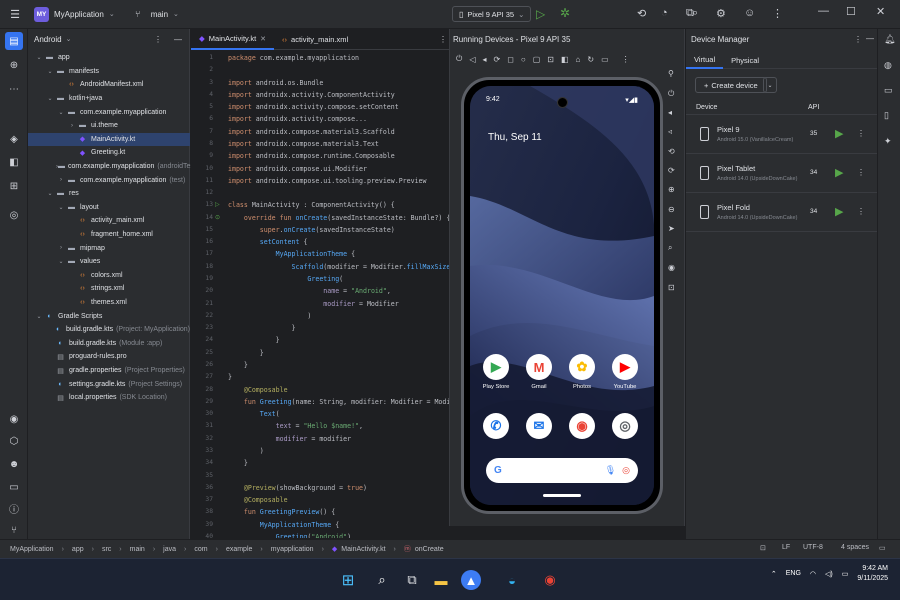  Describe the element at coordinates (239, 549) in the screenshot. I see `breadcrumb-item: example` at that location.